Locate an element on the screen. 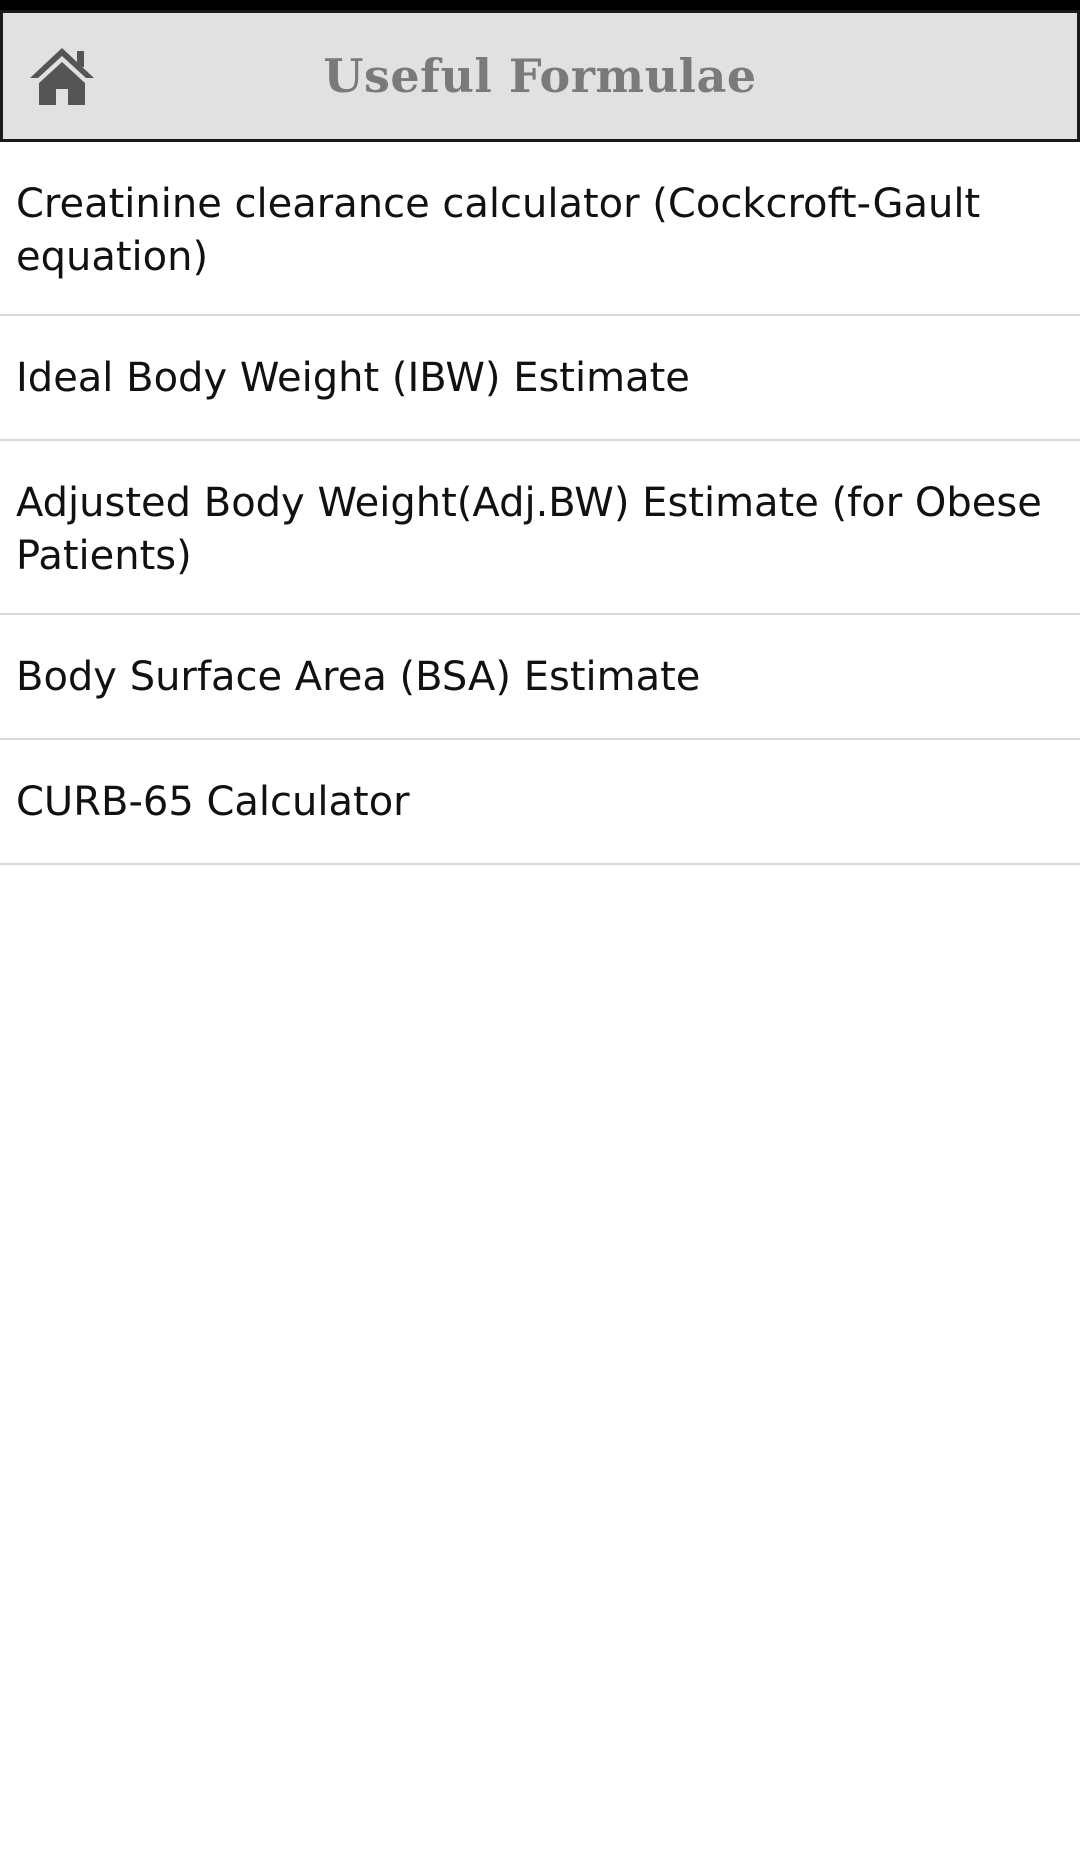  list-item-label: Body Surface Area (BSA) Estimate is located at coordinates (358, 677).